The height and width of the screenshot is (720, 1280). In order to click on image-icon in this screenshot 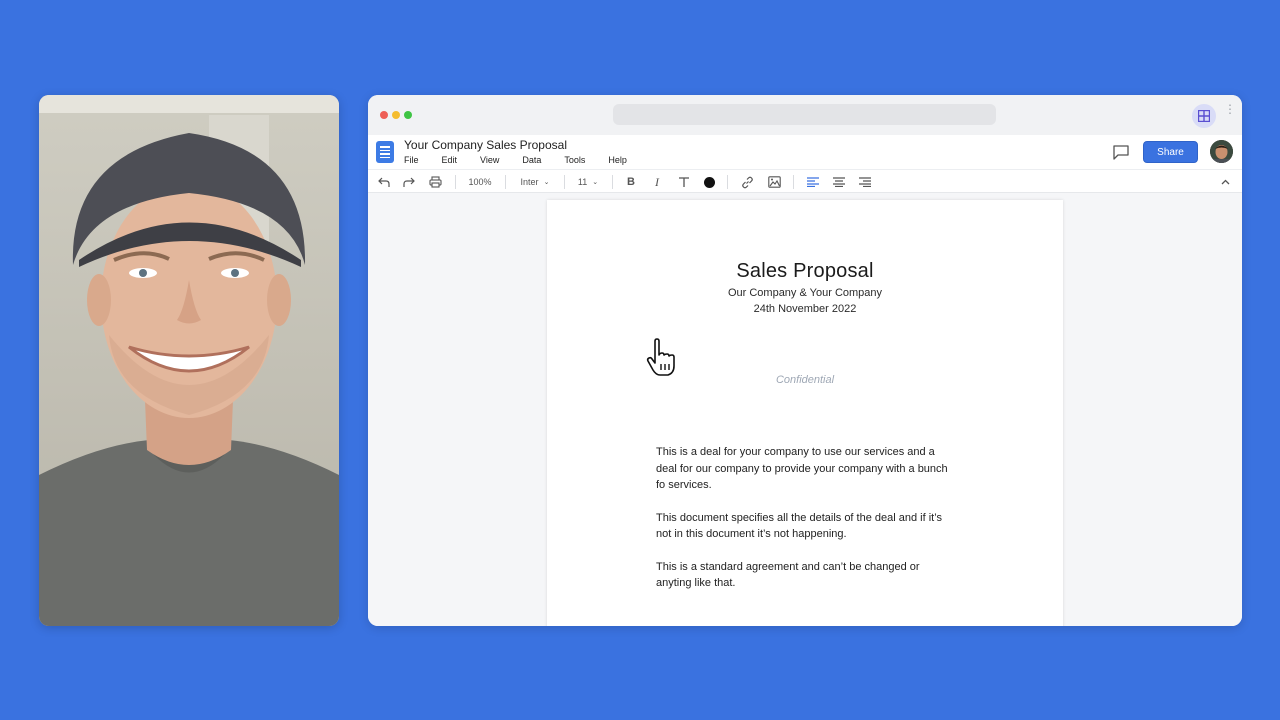, I will do `click(774, 182)`.